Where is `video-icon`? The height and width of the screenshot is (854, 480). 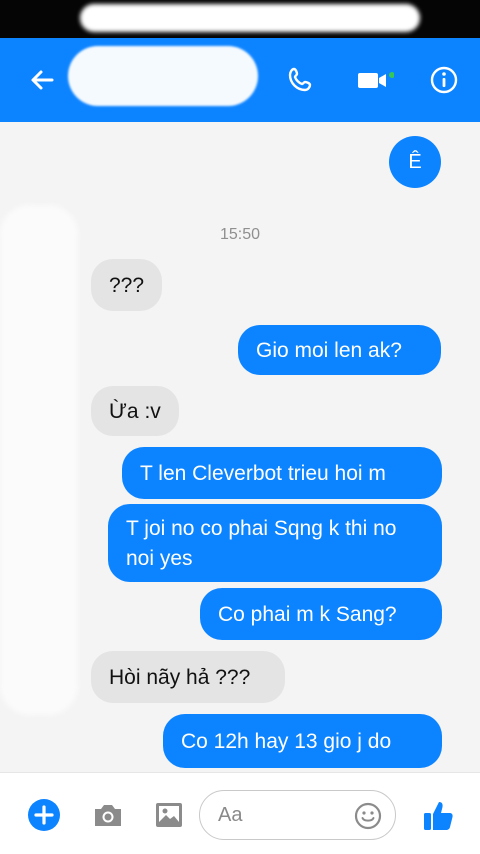
video-icon is located at coordinates (374, 80).